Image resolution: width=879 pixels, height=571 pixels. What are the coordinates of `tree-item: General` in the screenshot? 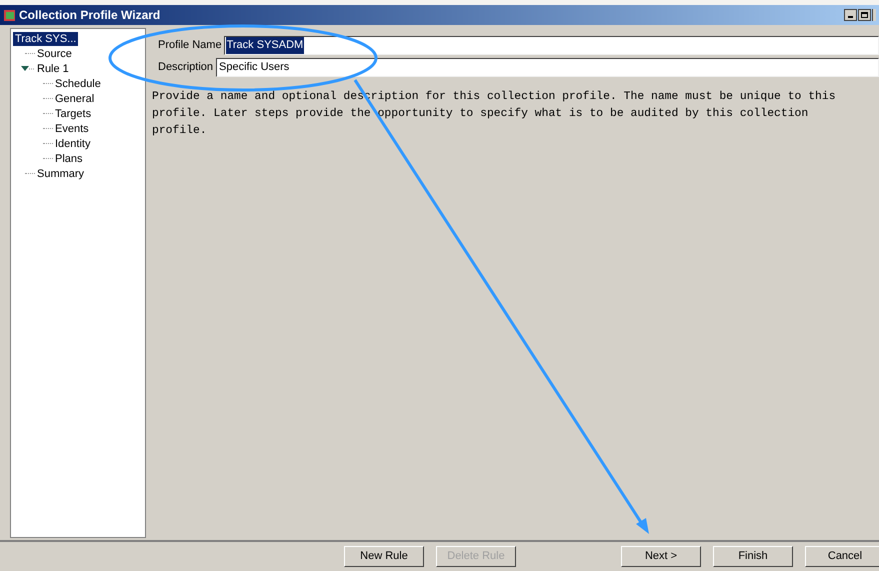 It's located at (74, 99).